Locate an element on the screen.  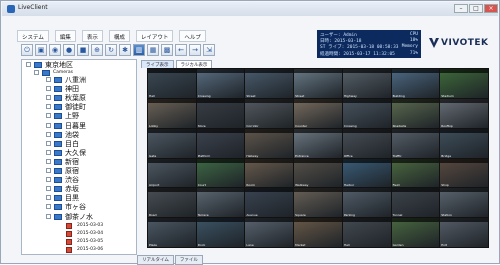
camera-tile: Traffic is located at coordinates (416, 143).